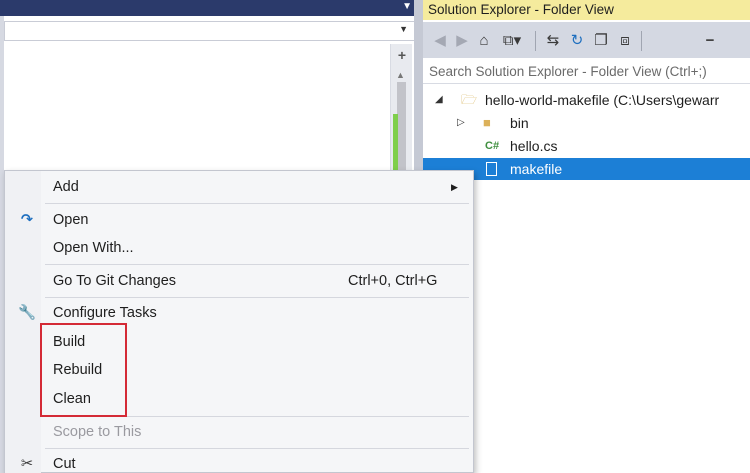 Image resolution: width=750 pixels, height=473 pixels. Describe the element at coordinates (461, 123) in the screenshot. I see `collapsed-arrow-icon: ▷` at that location.